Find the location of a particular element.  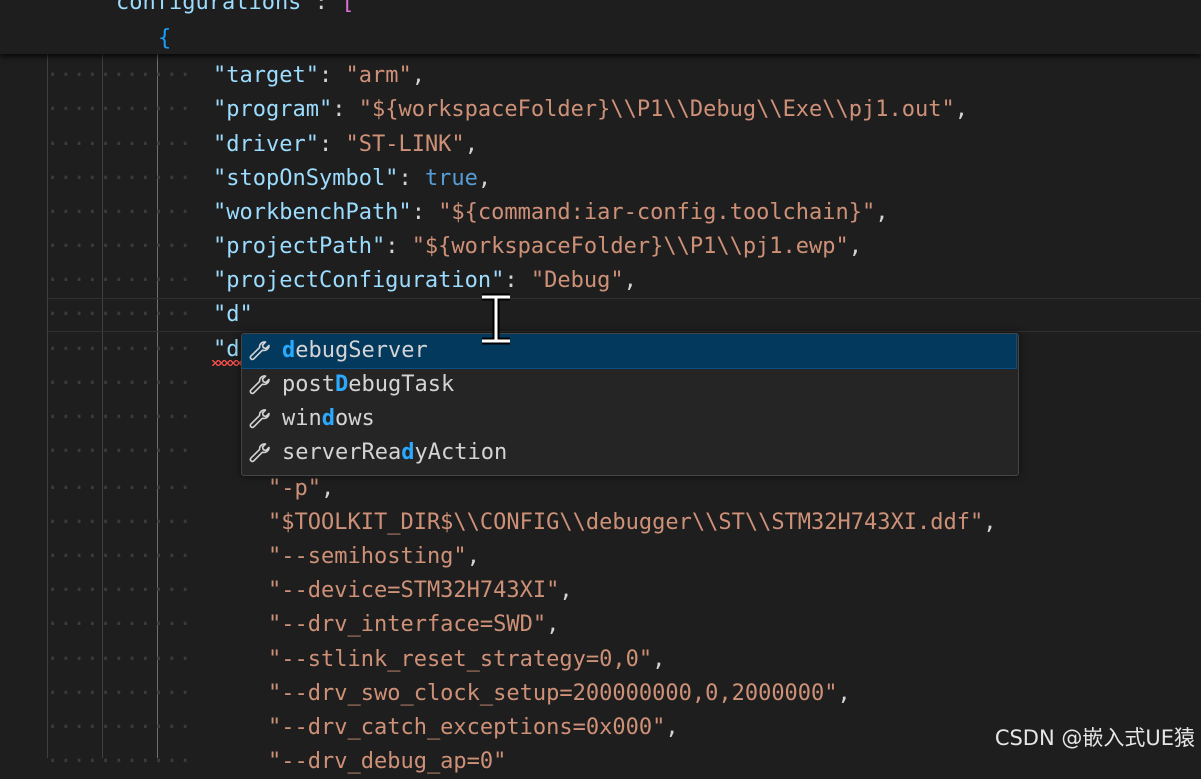

json-key: "program" is located at coordinates (273, 109).